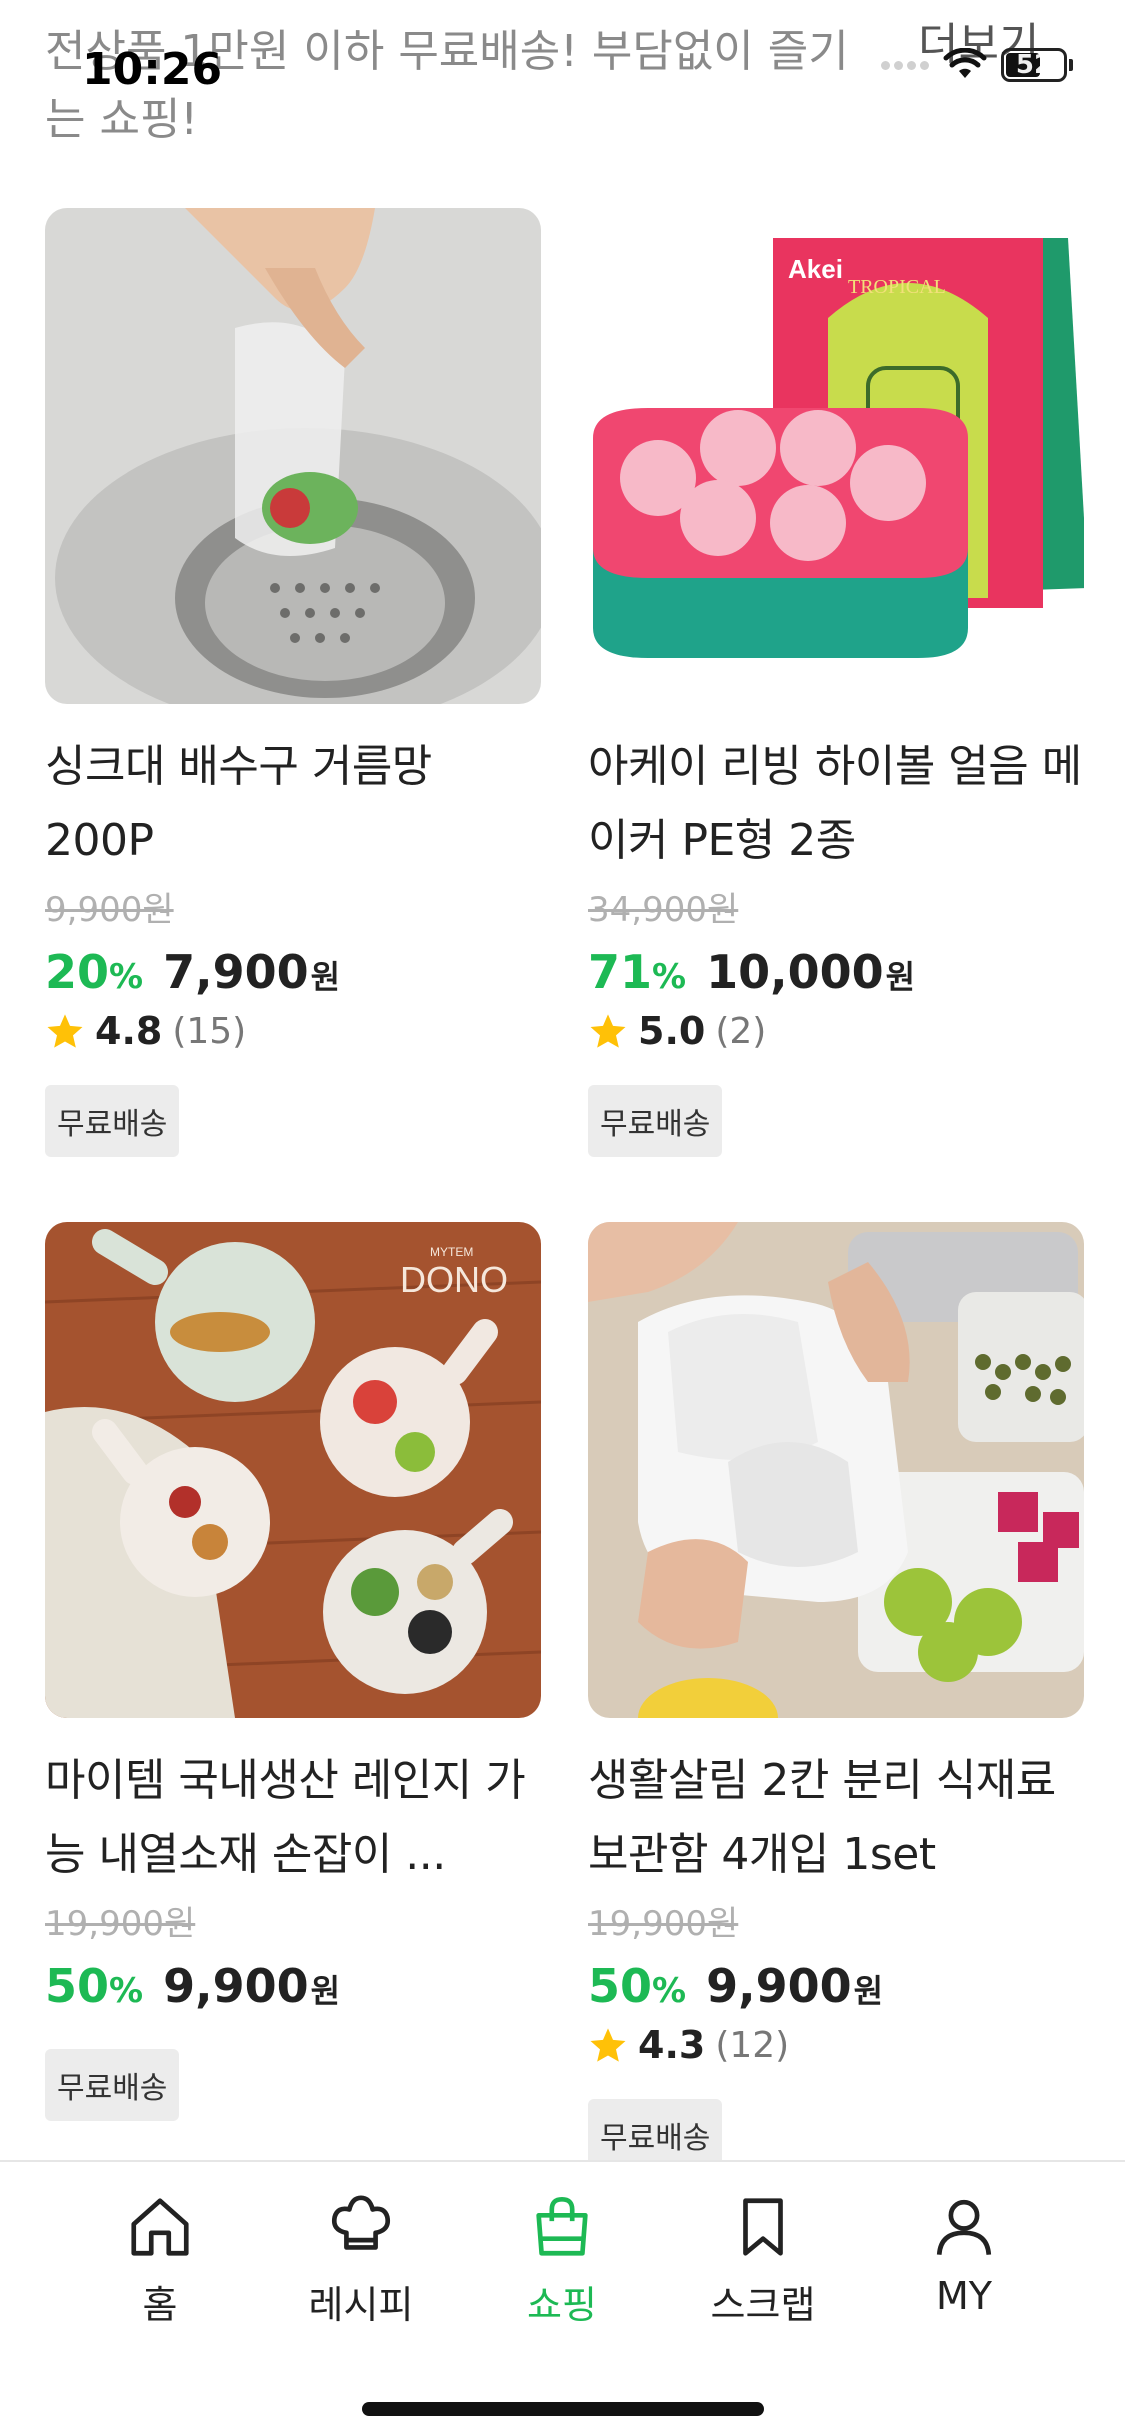 The image size is (1125, 2436). Describe the element at coordinates (562, 2305) in the screenshot. I see `tab-label: 쇼핑` at that location.